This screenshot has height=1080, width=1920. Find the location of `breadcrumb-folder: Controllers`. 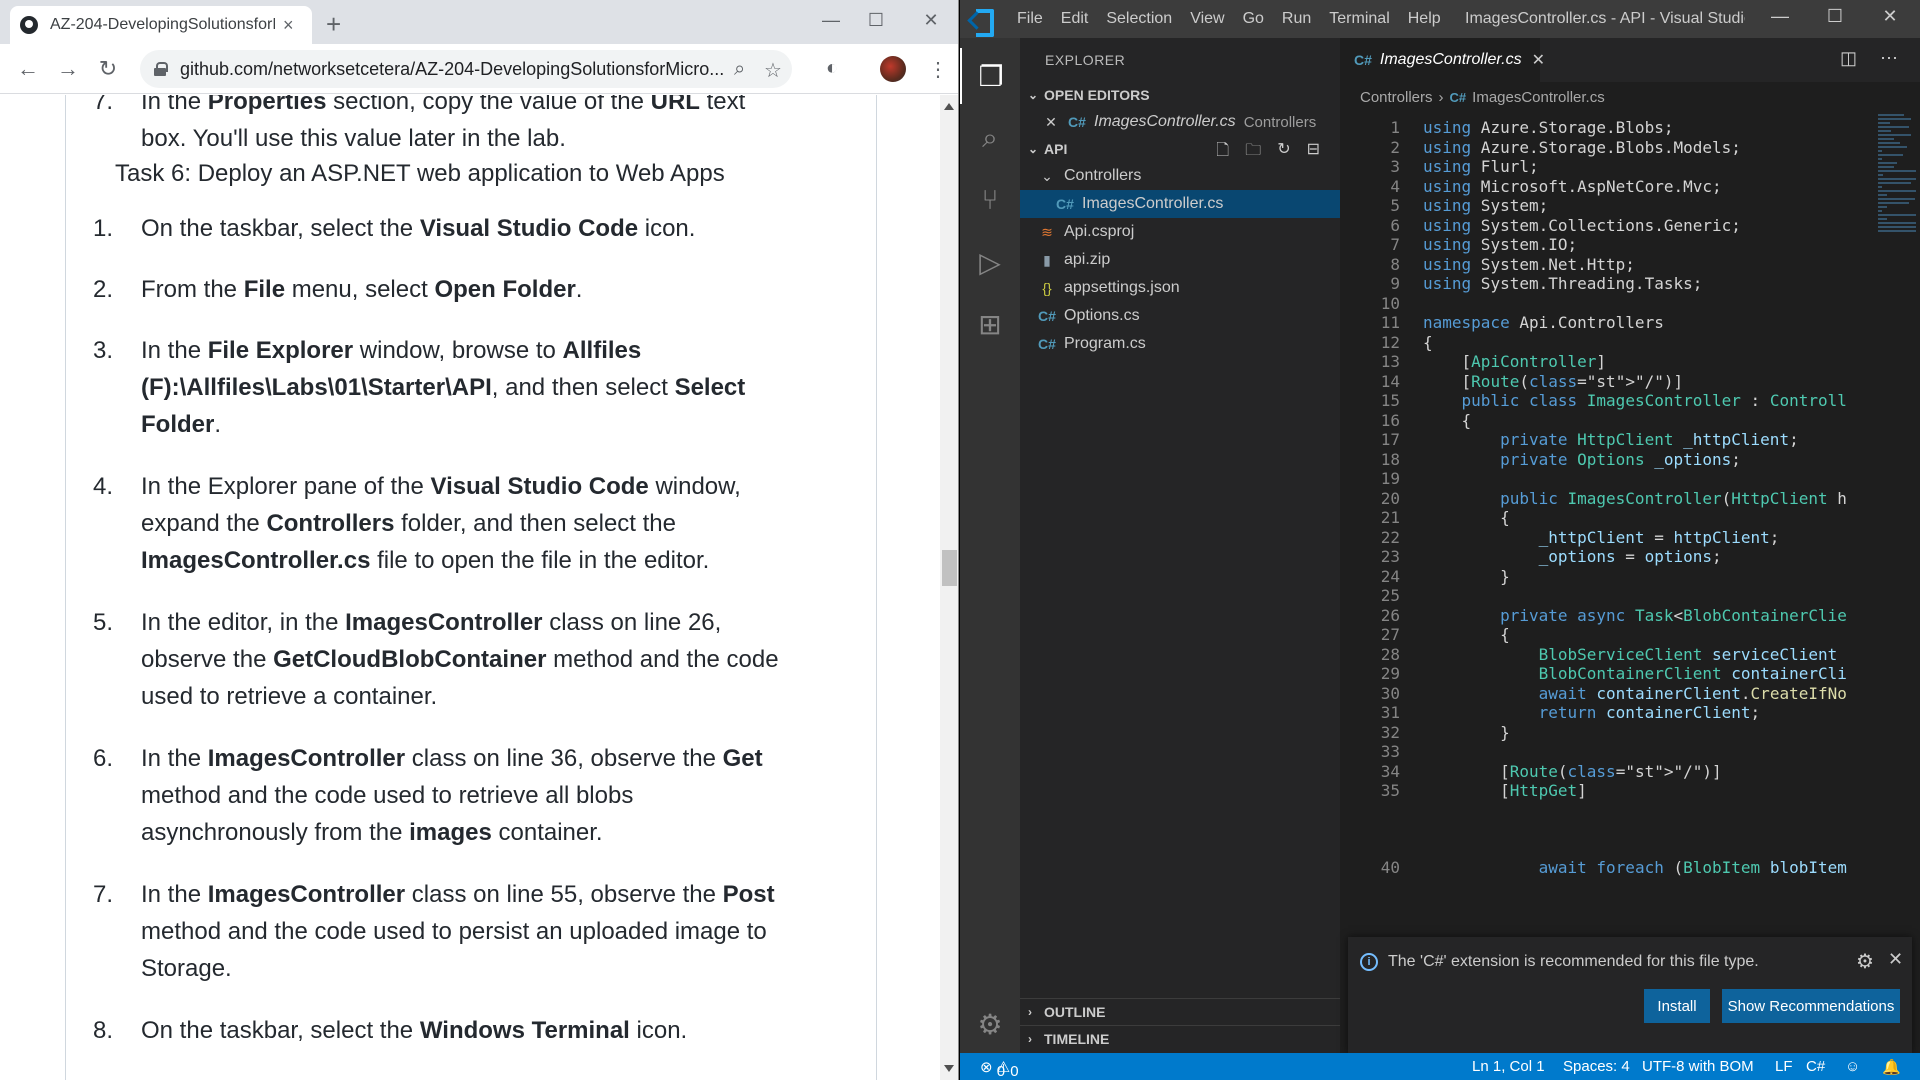

breadcrumb-folder: Controllers is located at coordinates (1396, 97).